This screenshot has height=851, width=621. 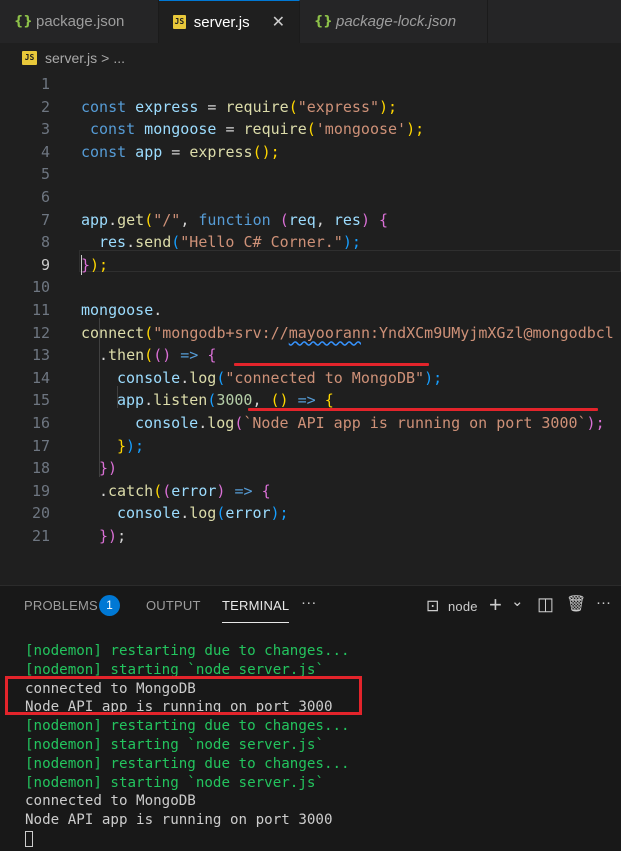 I want to click on tab-server-js: JS server.js ✕, so click(x=229, y=21).